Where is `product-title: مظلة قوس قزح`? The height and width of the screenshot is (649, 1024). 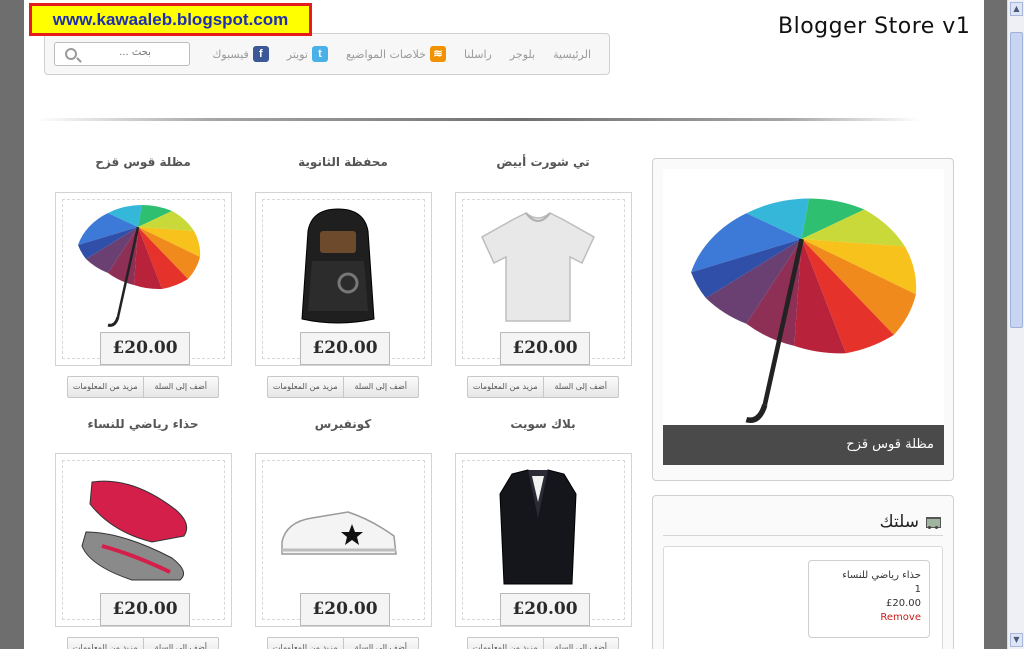 product-title: مظلة قوس قزح is located at coordinates (143, 162).